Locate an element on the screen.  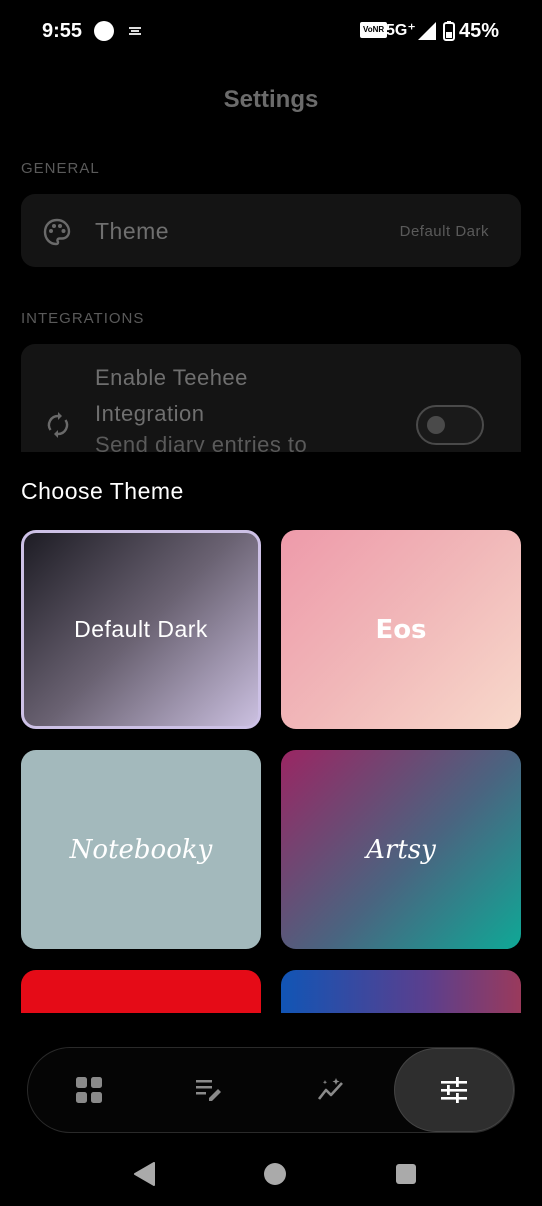
back-icon is located at coordinates (144, 1174).